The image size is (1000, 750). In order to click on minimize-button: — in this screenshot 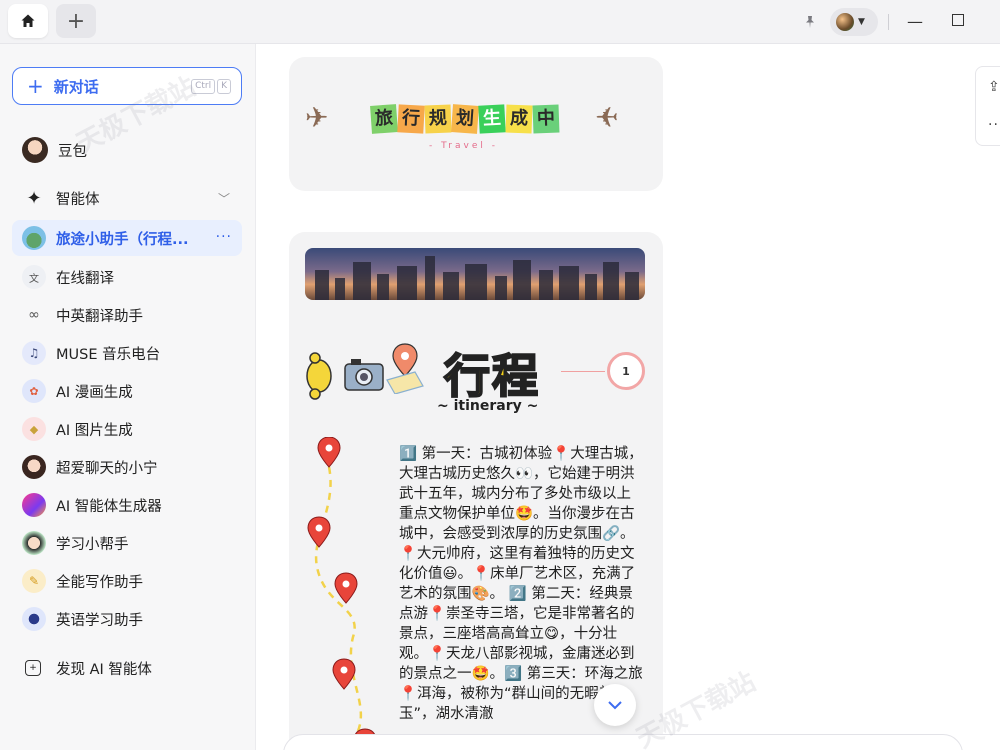, I will do `click(915, 21)`.